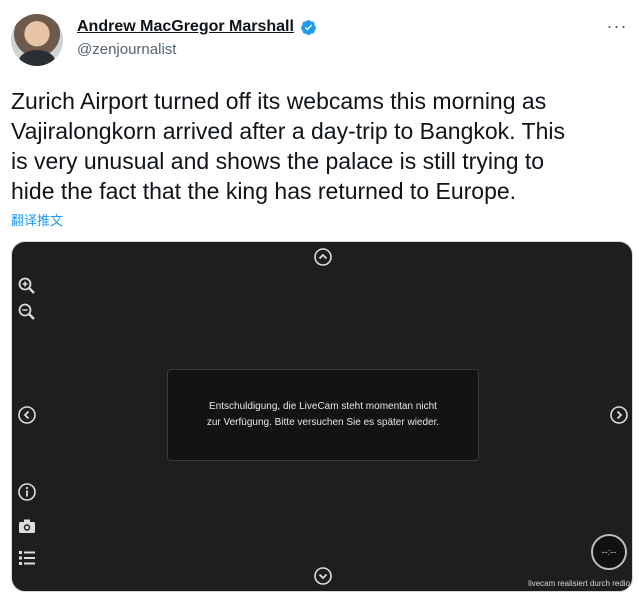 The image size is (639, 600). I want to click on list-icon, so click(27, 558).